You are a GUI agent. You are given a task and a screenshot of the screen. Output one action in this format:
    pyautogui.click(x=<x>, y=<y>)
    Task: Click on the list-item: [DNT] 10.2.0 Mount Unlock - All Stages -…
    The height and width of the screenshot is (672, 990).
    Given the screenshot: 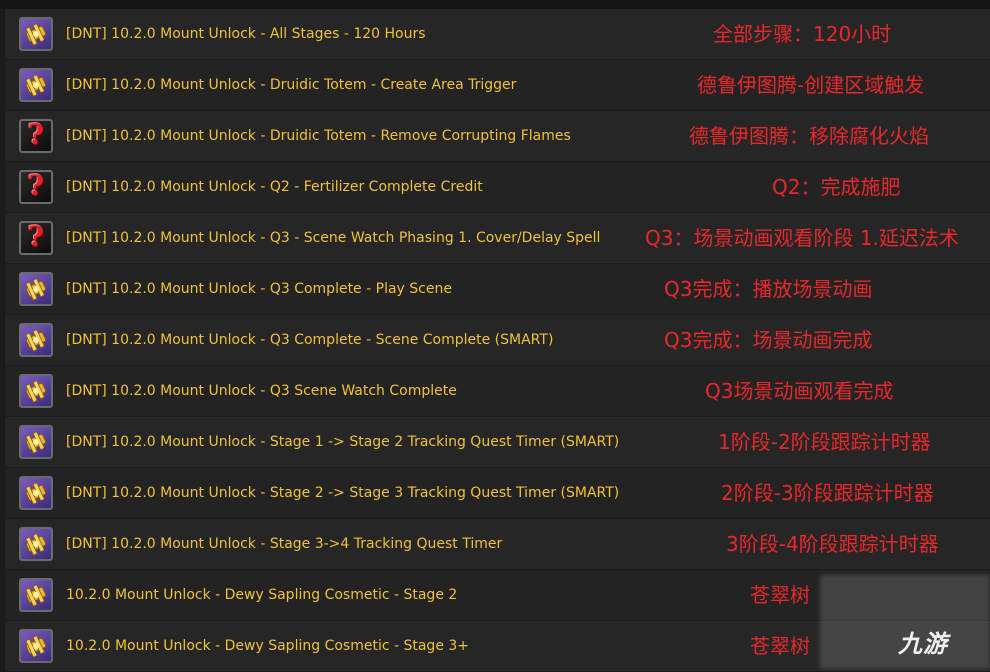 What is the action you would take?
    pyautogui.click(x=497, y=34)
    